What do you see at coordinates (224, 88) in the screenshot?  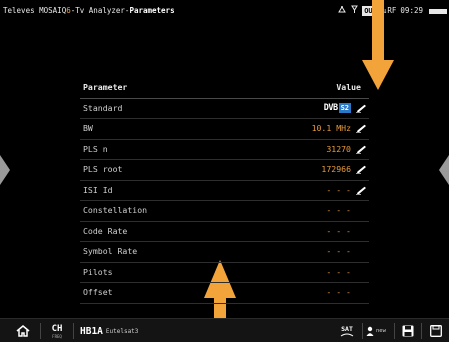 I see `table-header: Parameter Value` at bounding box center [224, 88].